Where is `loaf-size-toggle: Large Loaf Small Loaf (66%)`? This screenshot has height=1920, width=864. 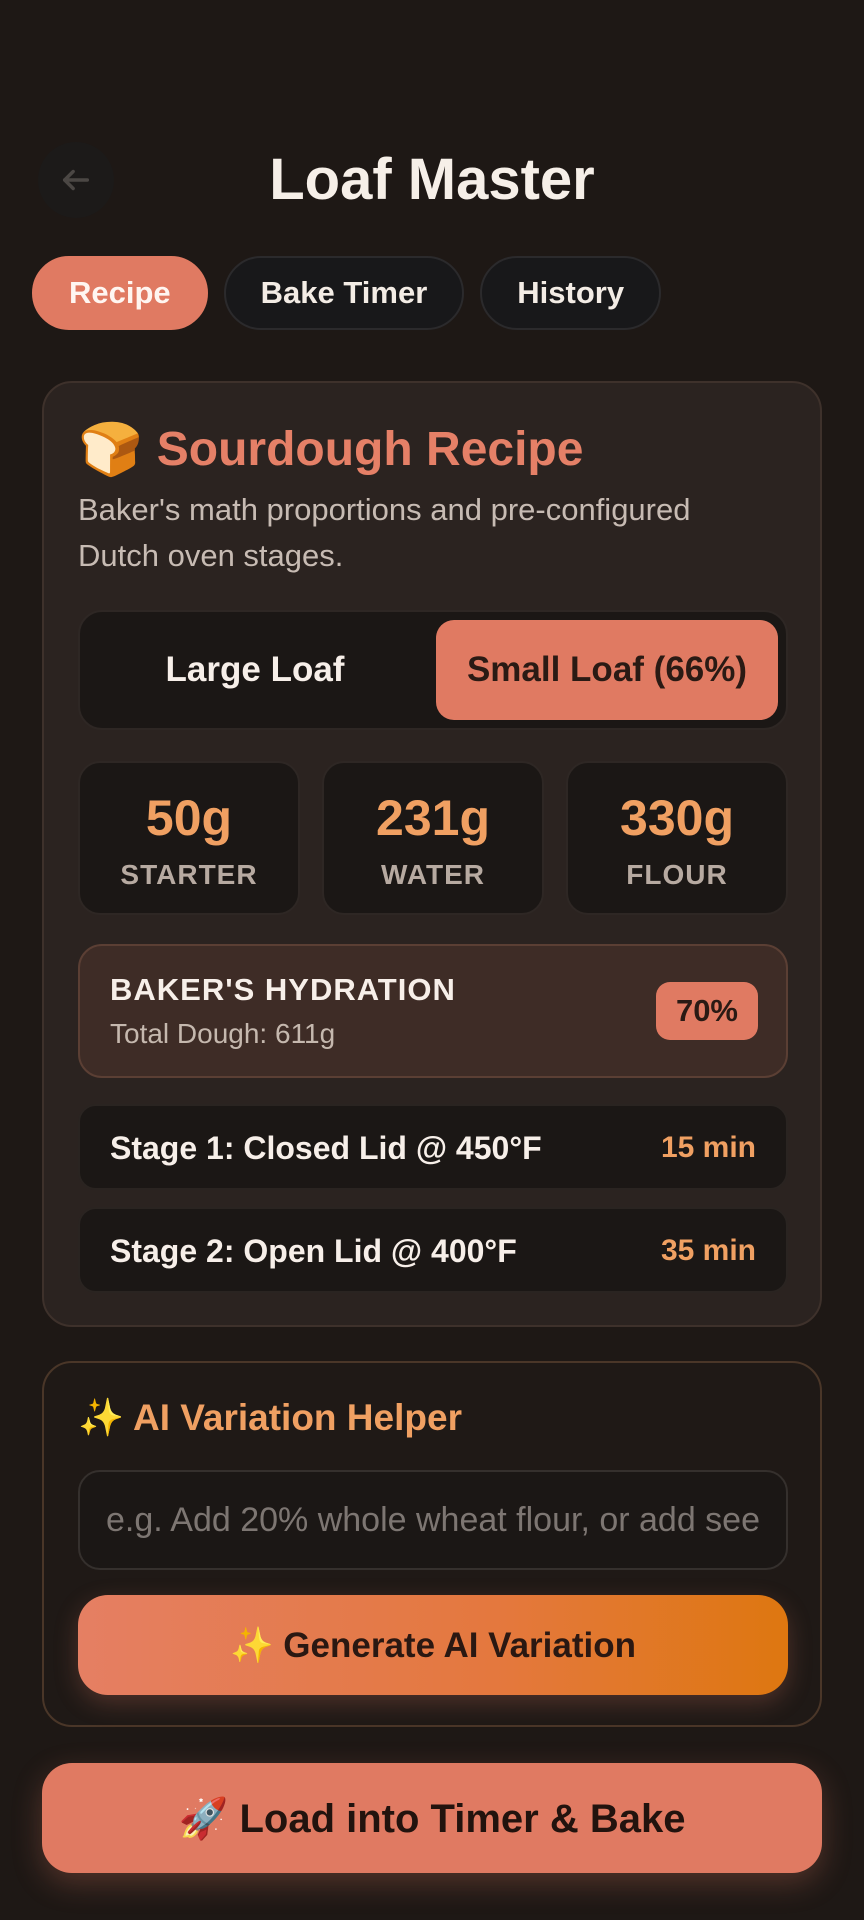 loaf-size-toggle: Large Loaf Small Loaf (66%) is located at coordinates (433, 670).